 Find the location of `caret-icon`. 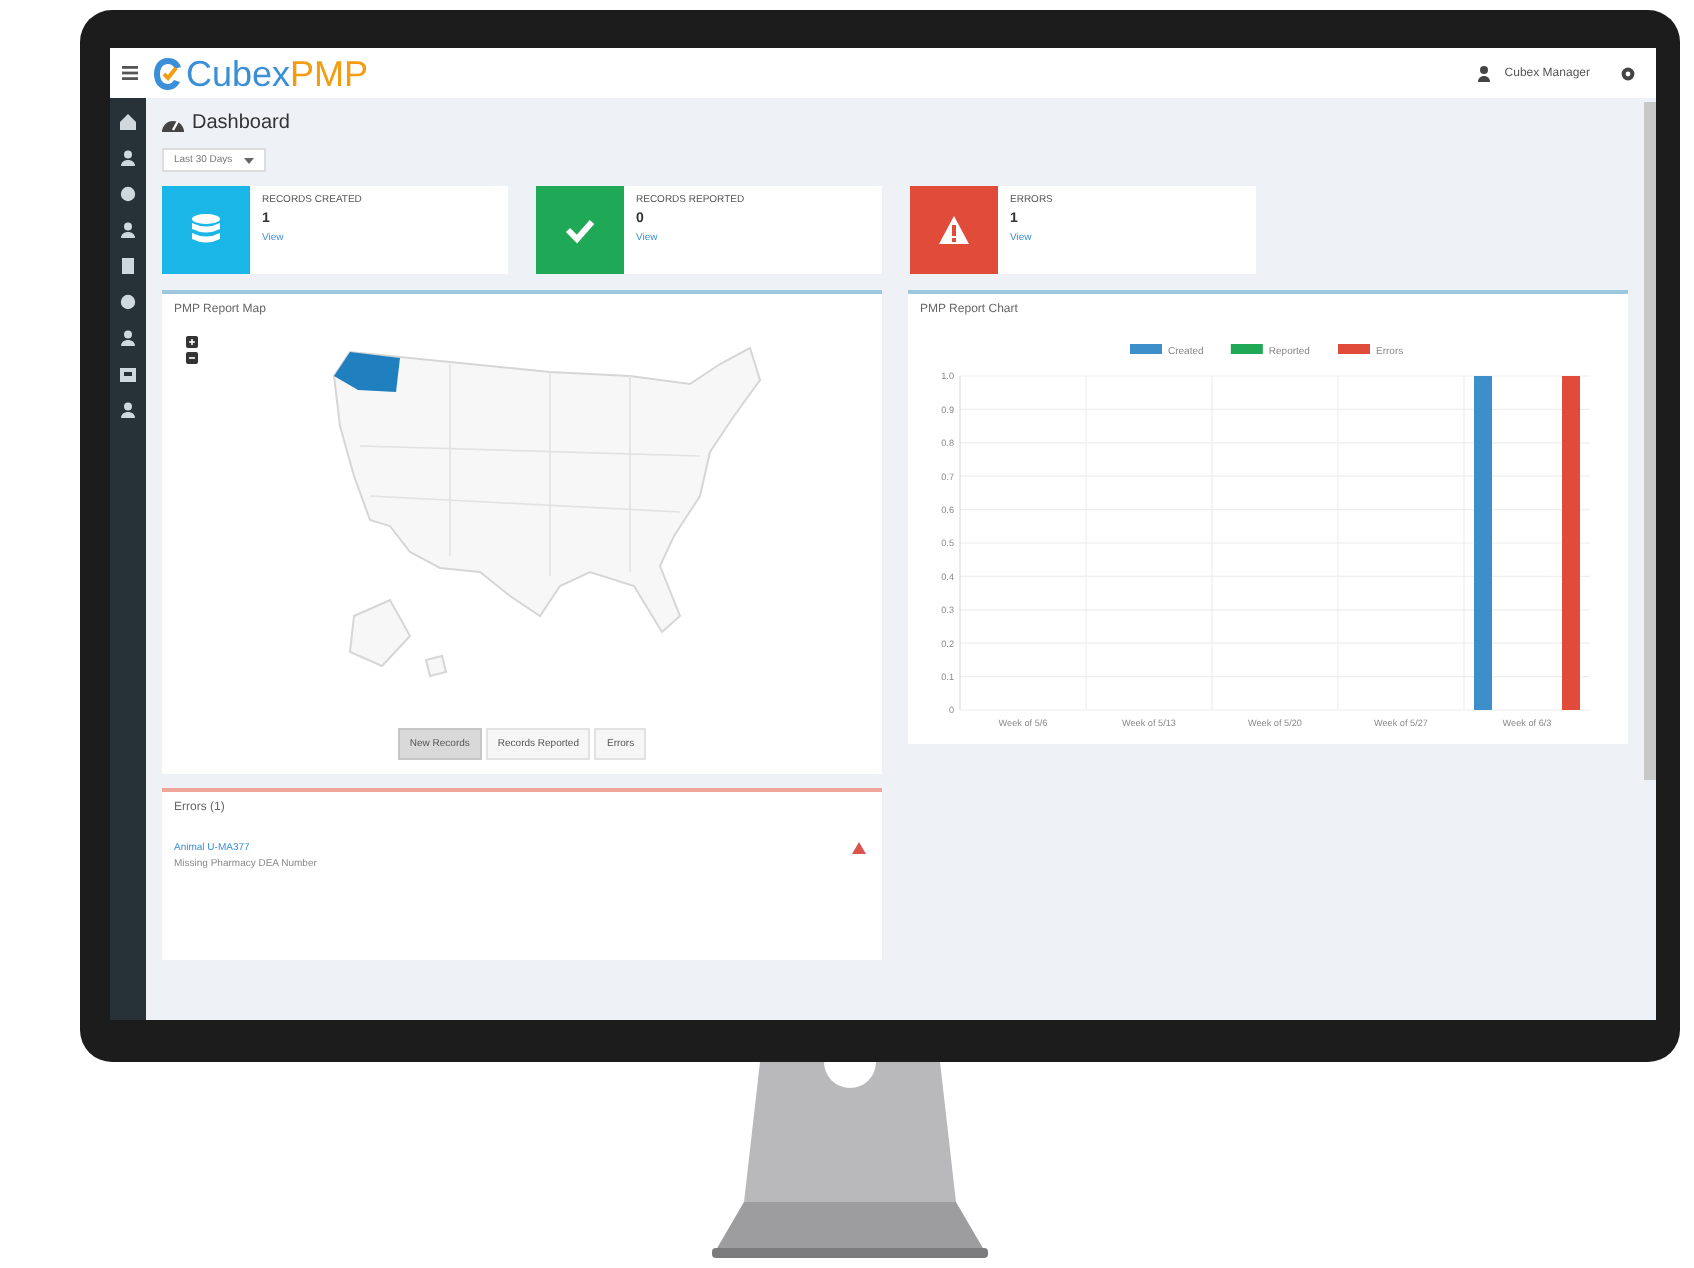

caret-icon is located at coordinates (249, 160).